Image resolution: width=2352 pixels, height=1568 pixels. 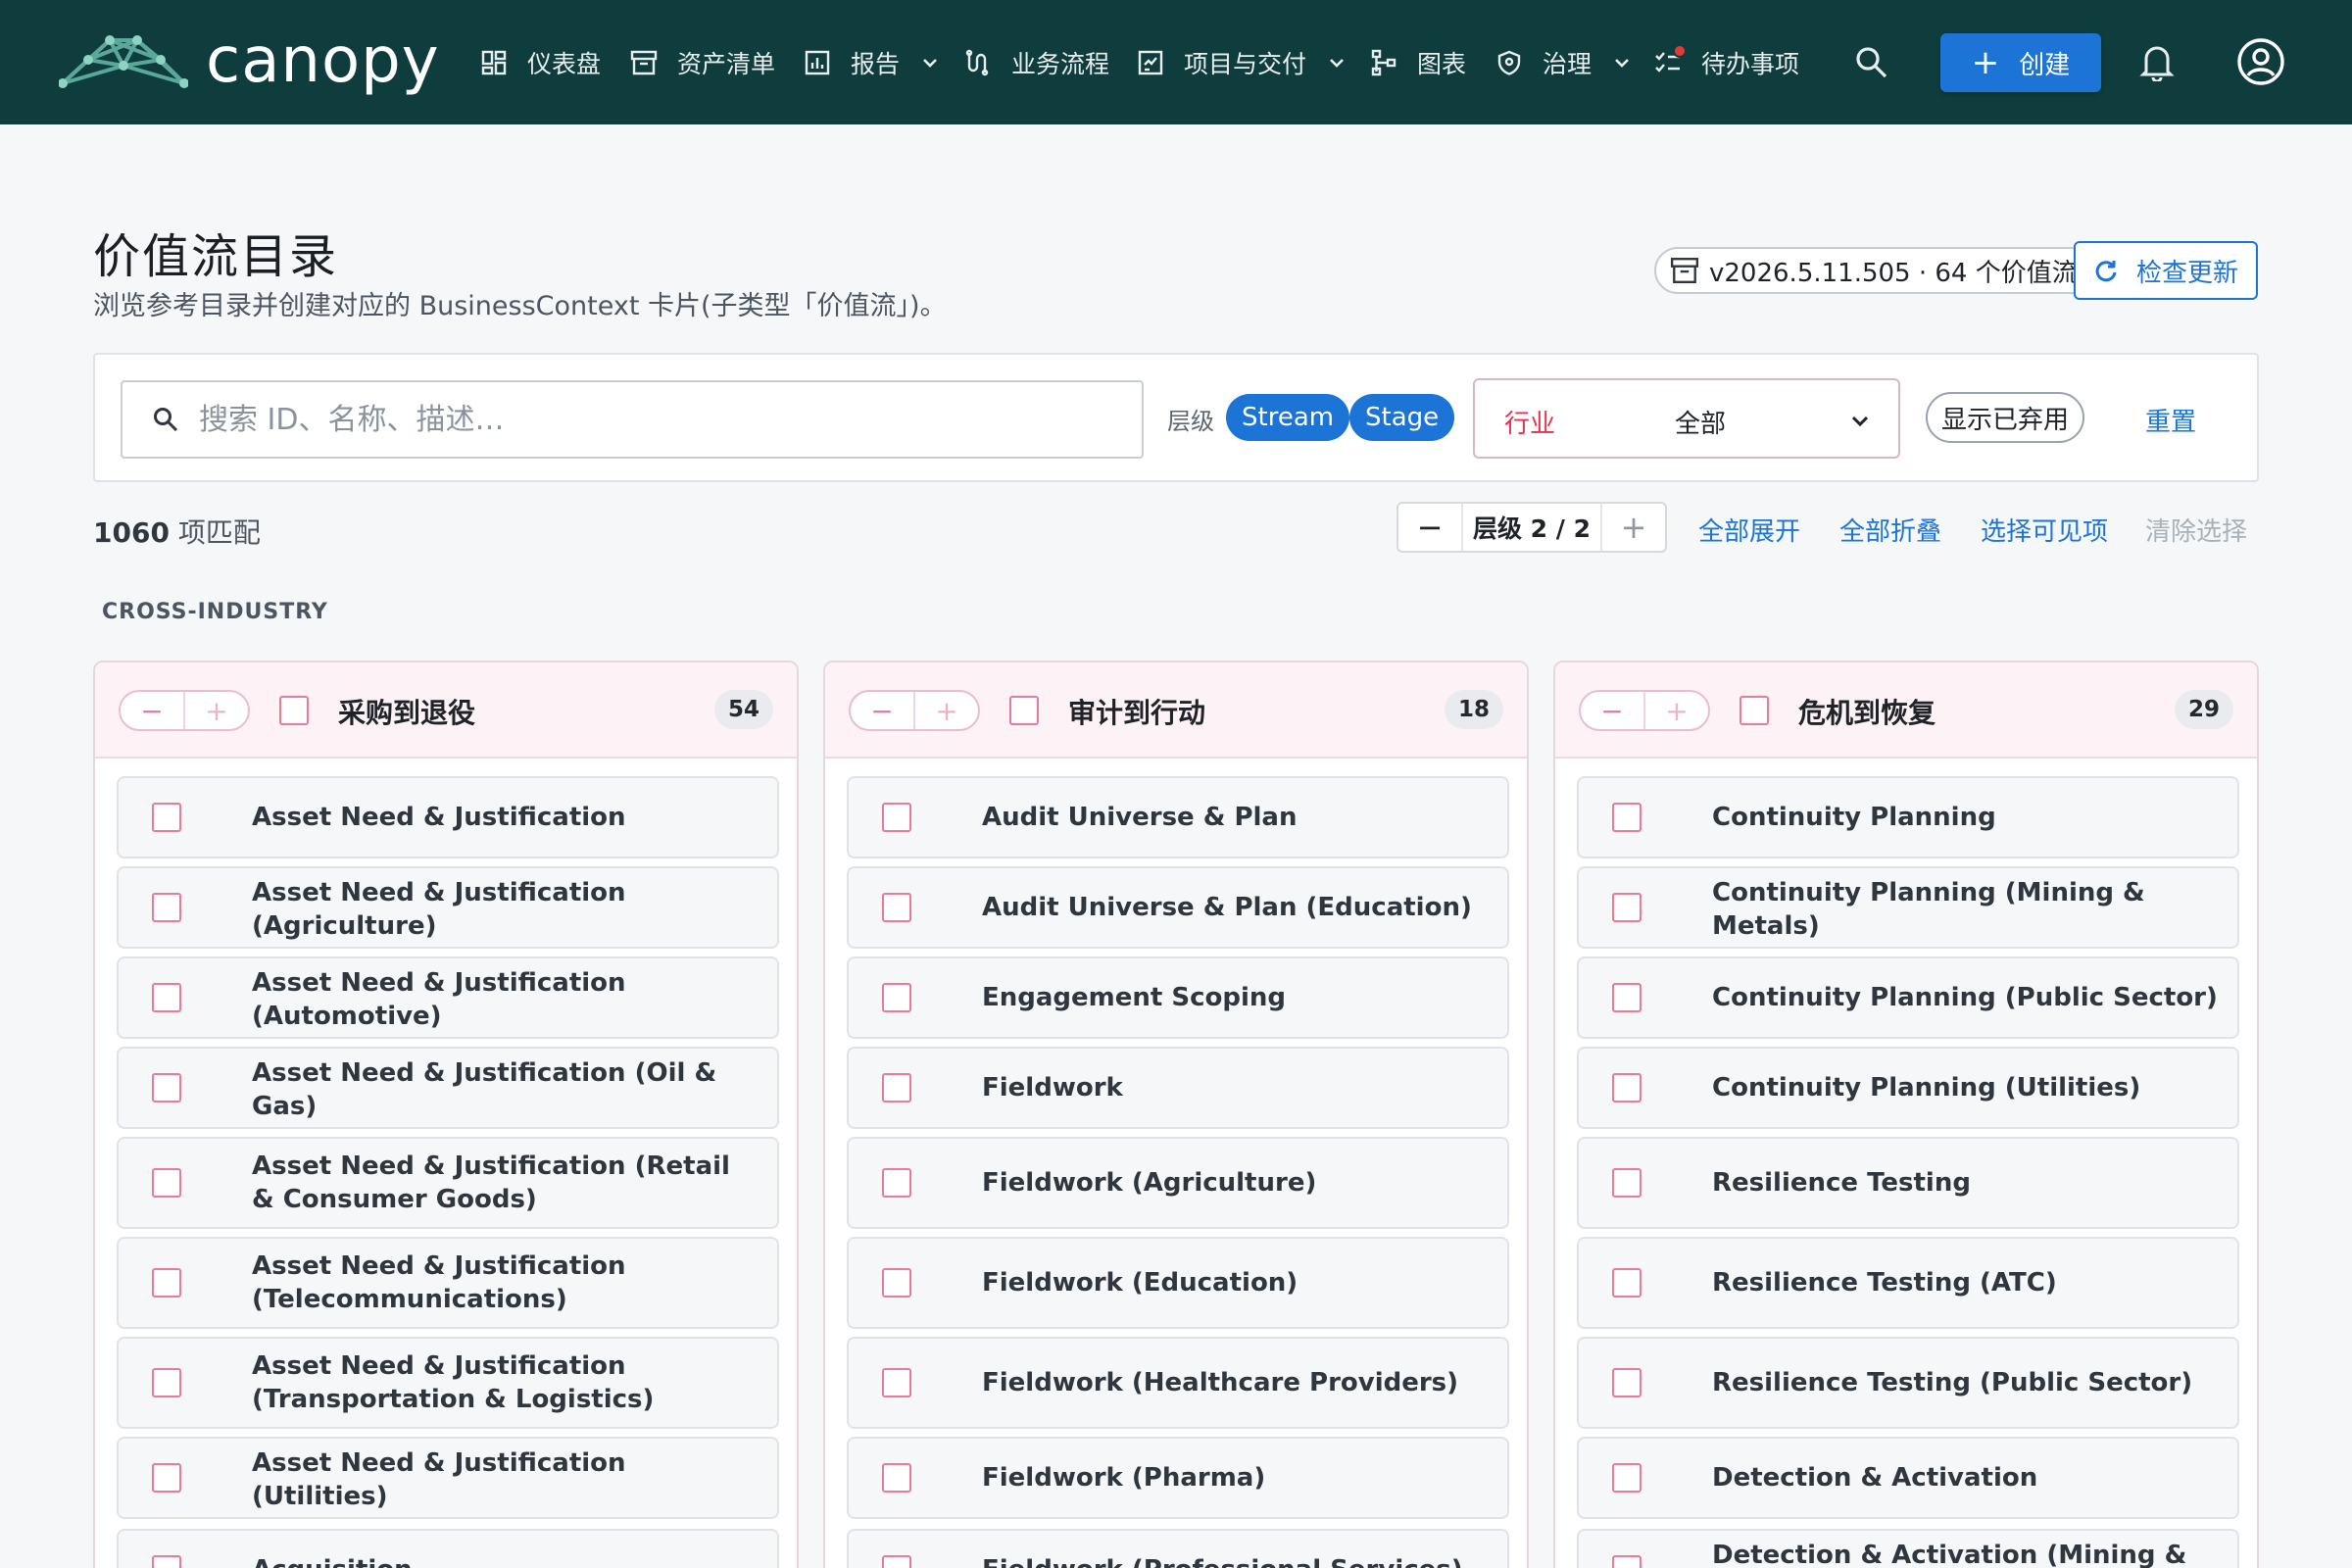 What do you see at coordinates (215, 612) in the screenshot?
I see `section-heading: CROSS-INDUSTRY` at bounding box center [215, 612].